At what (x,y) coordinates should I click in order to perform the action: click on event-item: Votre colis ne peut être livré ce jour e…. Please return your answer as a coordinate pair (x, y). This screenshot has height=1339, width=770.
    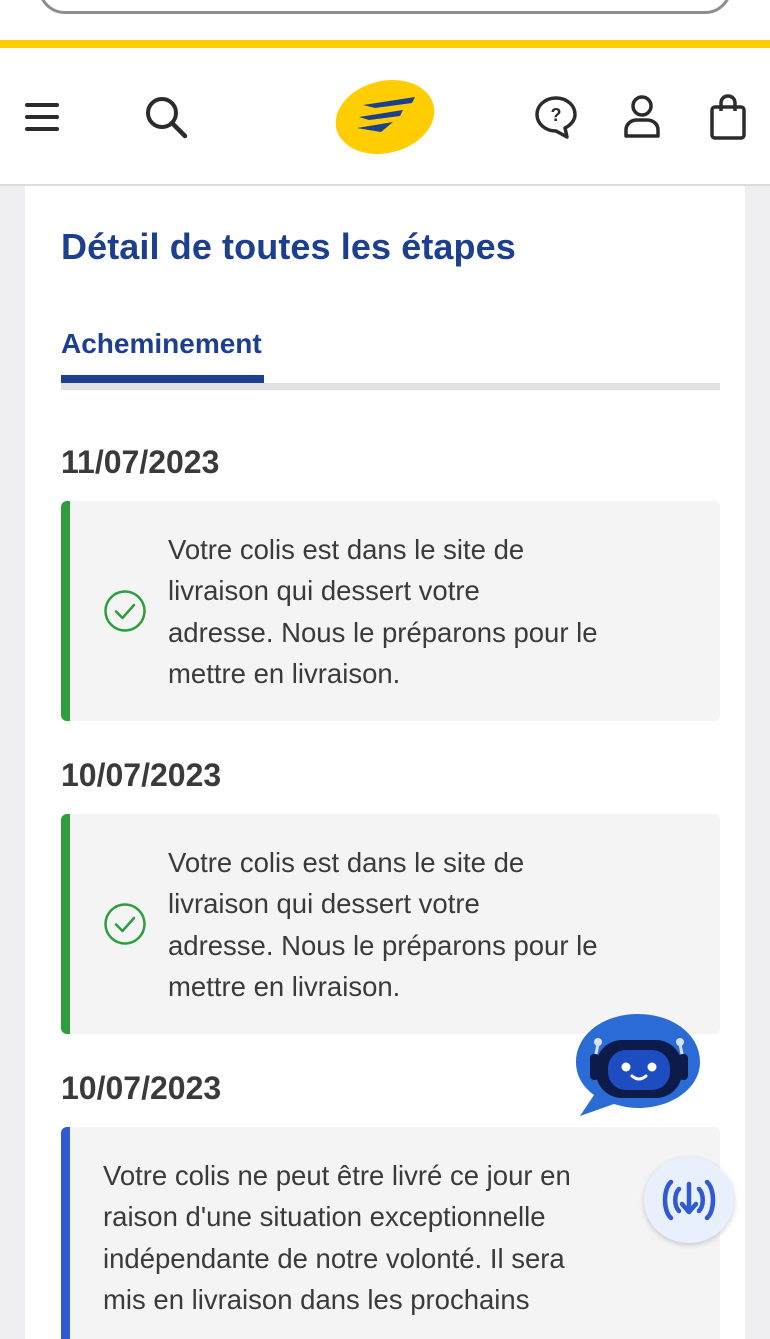
    Looking at the image, I should click on (390, 1233).